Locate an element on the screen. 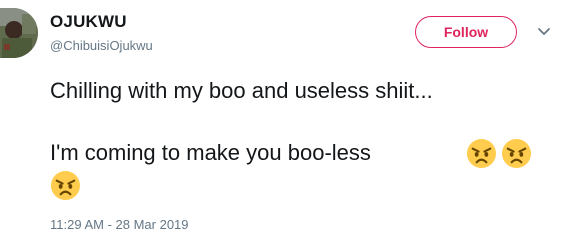 This screenshot has width=574, height=245. tweet-text-line-2: I'm coming to make you boo-less is located at coordinates (210, 152).